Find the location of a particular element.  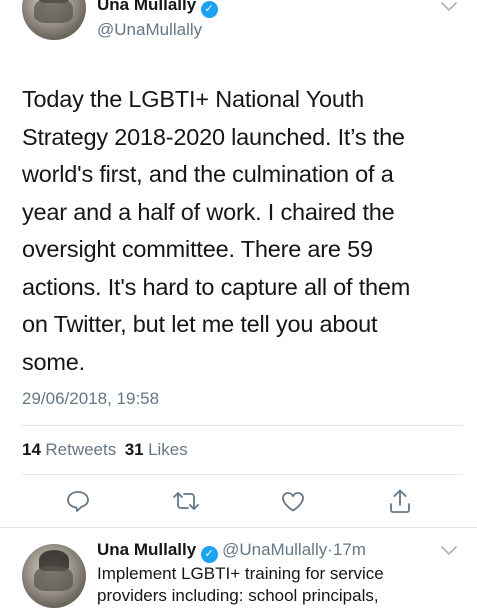

likes-stat: 31 Likes is located at coordinates (156, 449).